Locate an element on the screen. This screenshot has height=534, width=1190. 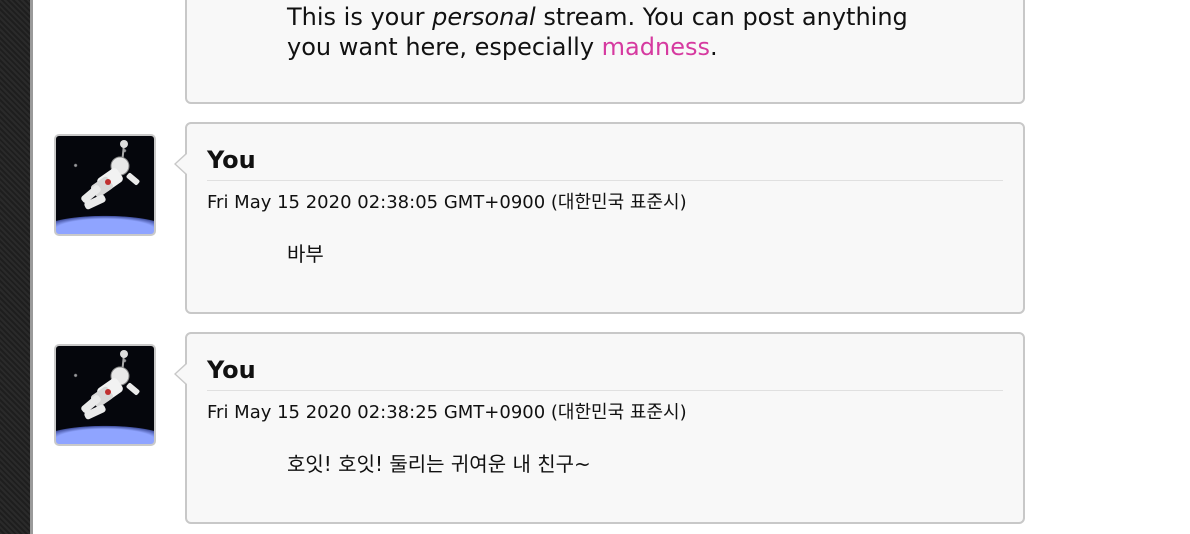
intro-text-after: . is located at coordinates (713, 47).